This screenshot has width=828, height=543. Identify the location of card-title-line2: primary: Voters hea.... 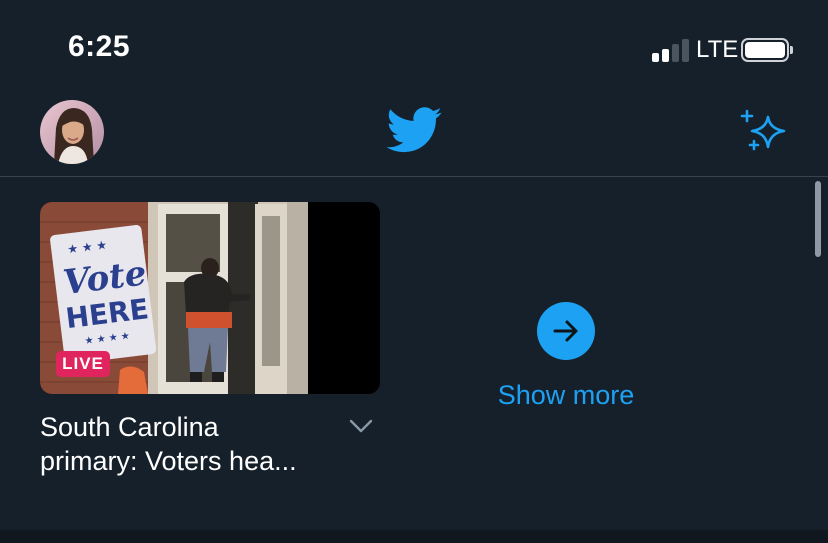
(168, 461).